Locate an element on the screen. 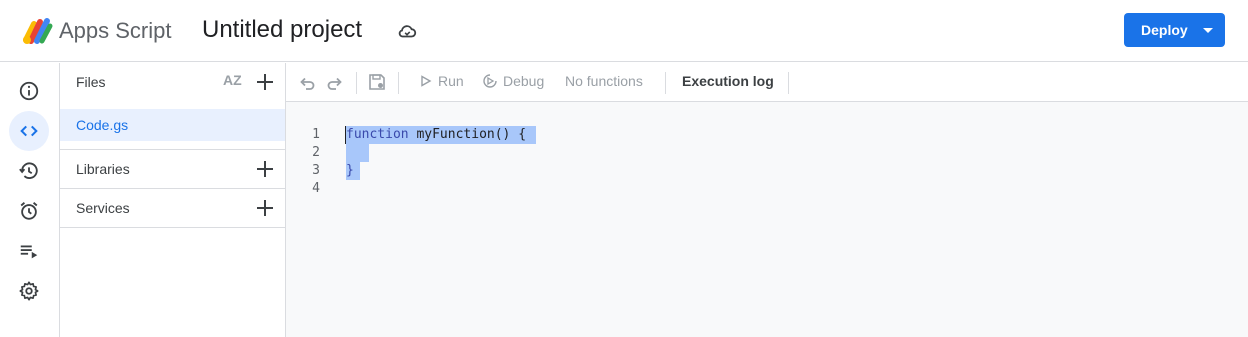  redo-icon is located at coordinates (334, 83).